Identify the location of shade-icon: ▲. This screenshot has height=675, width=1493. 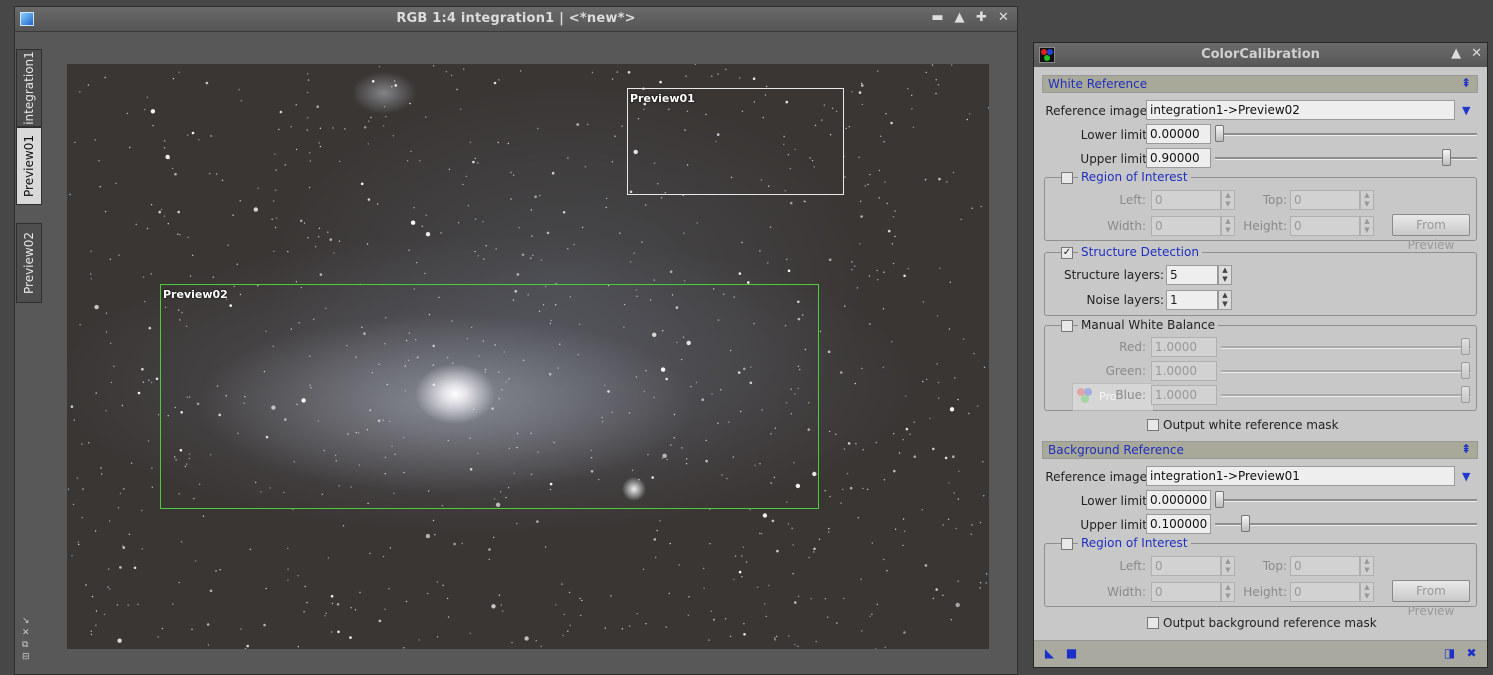
(1456, 53).